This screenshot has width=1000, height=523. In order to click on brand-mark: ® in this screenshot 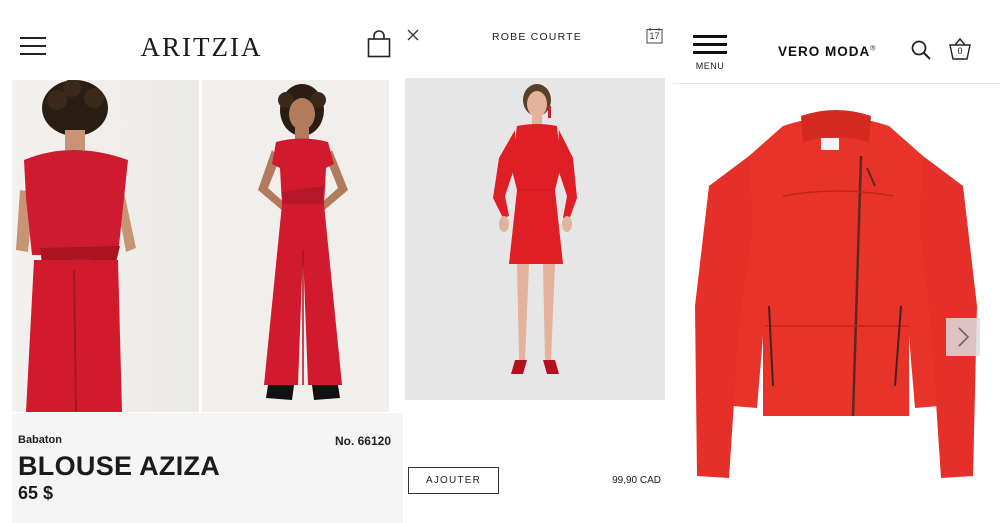, I will do `click(873, 49)`.